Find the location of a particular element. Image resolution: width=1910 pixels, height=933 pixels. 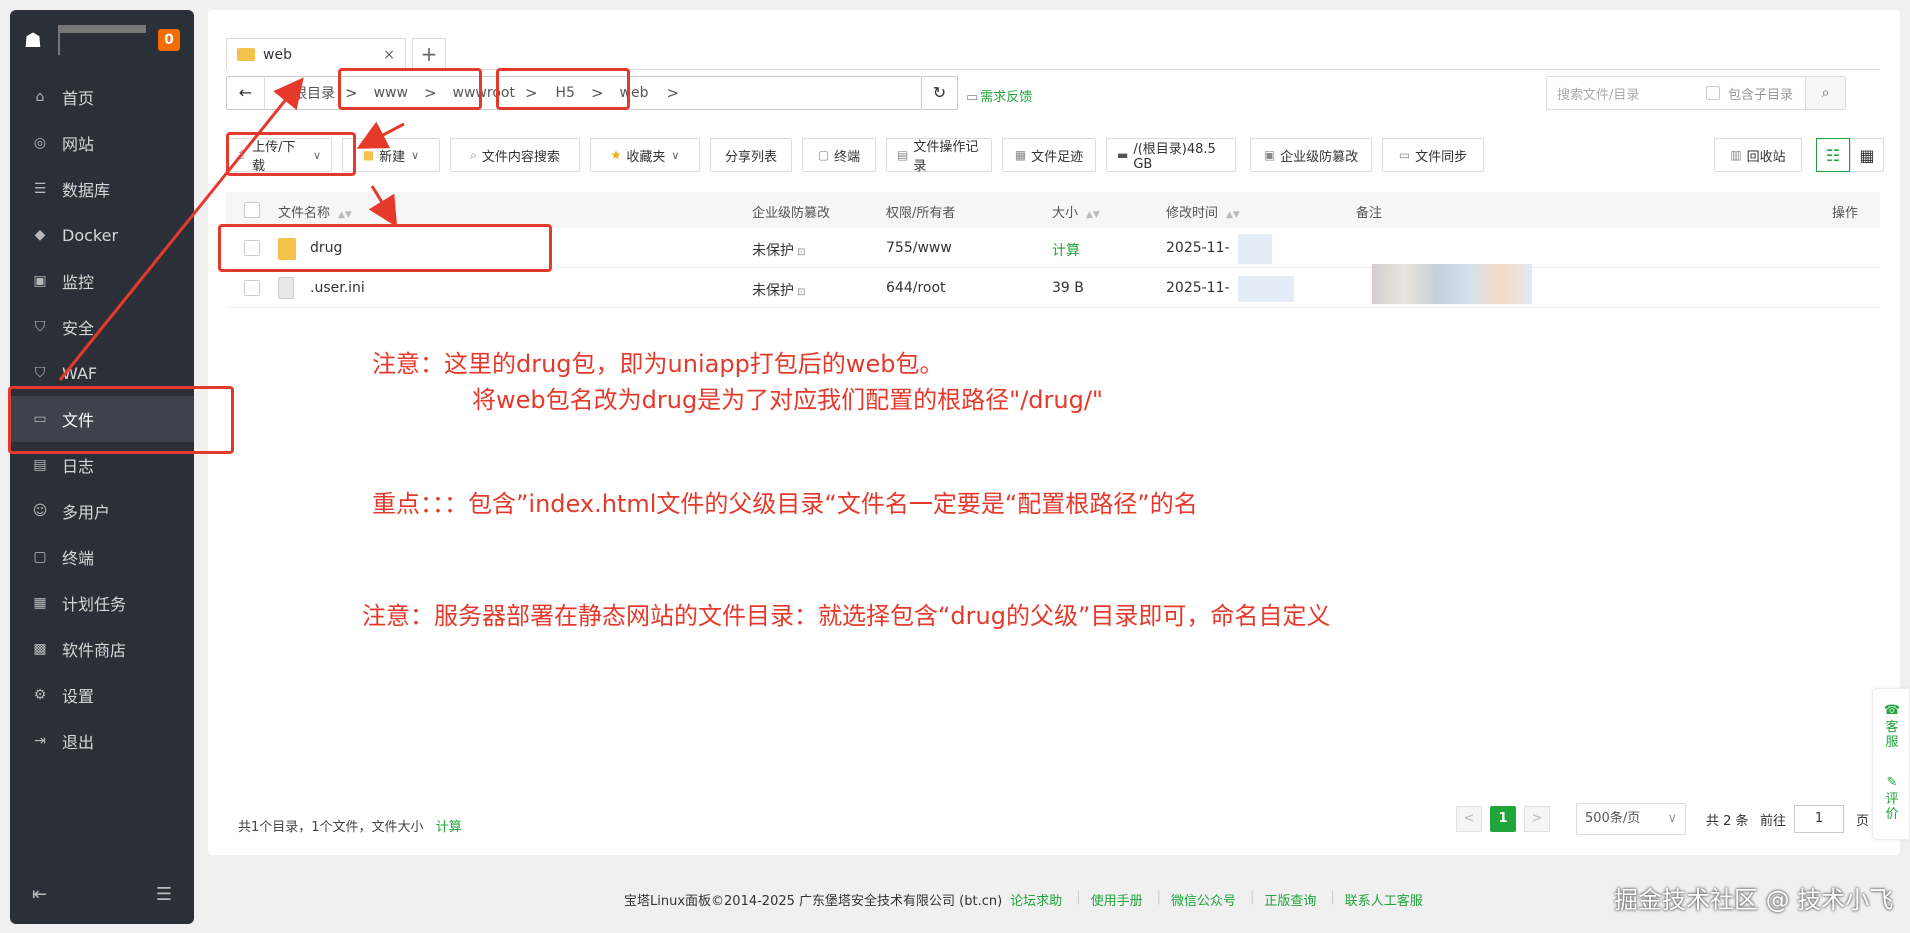

tab-label: web is located at coordinates (277, 54).